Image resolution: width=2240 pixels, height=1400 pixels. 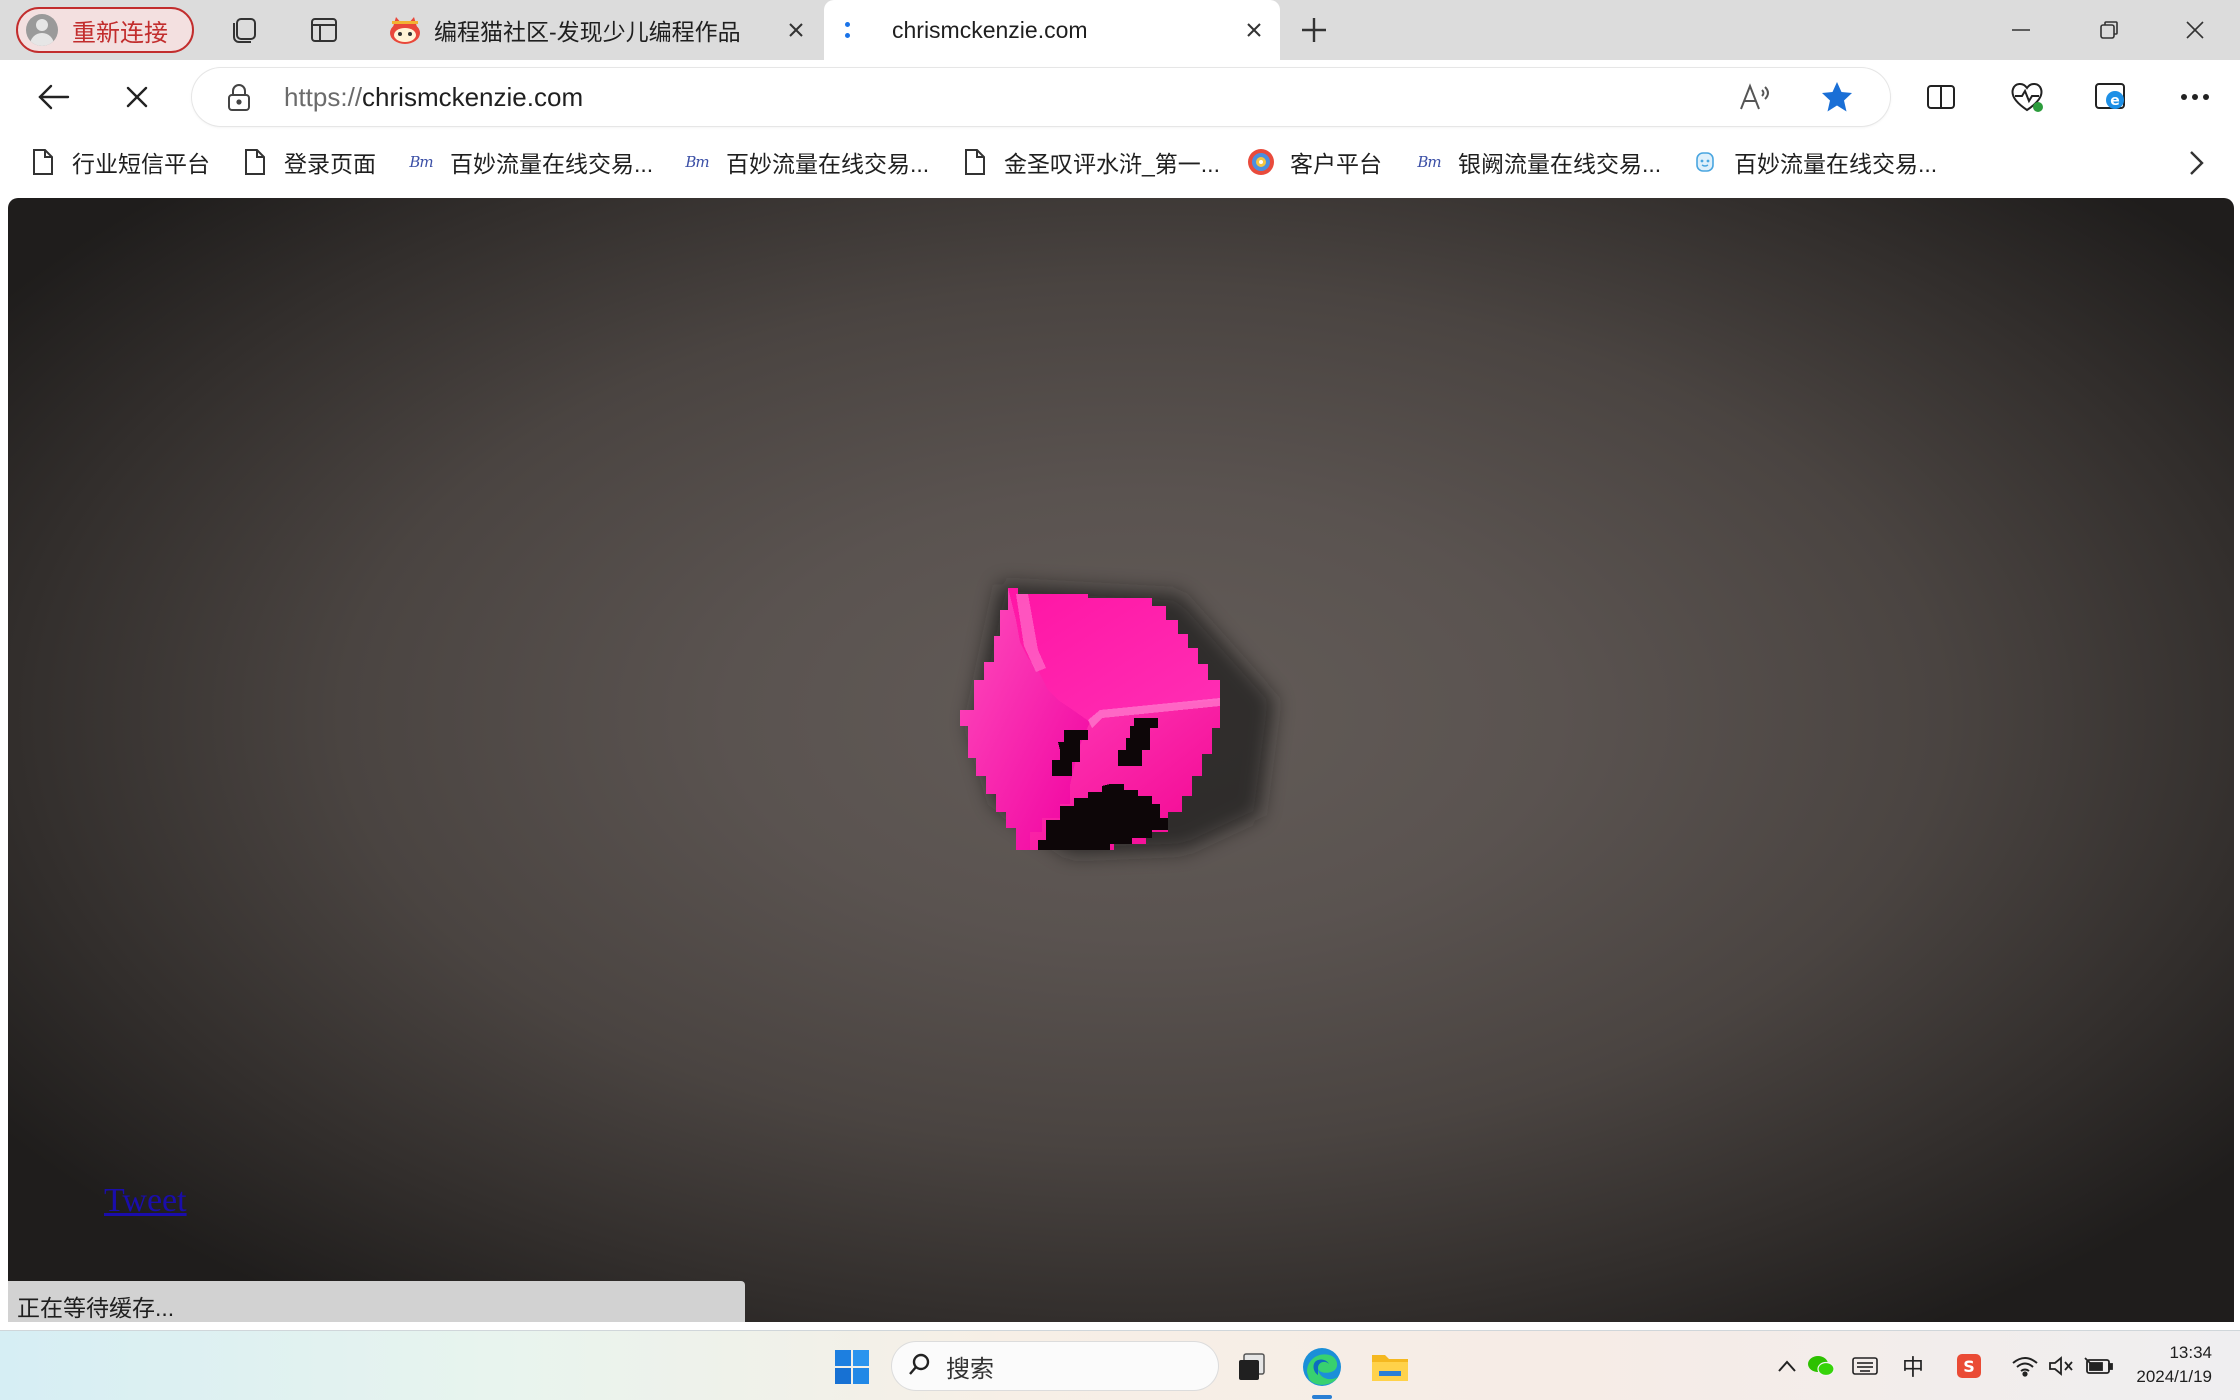 I want to click on back-button, so click(x=53, y=97).